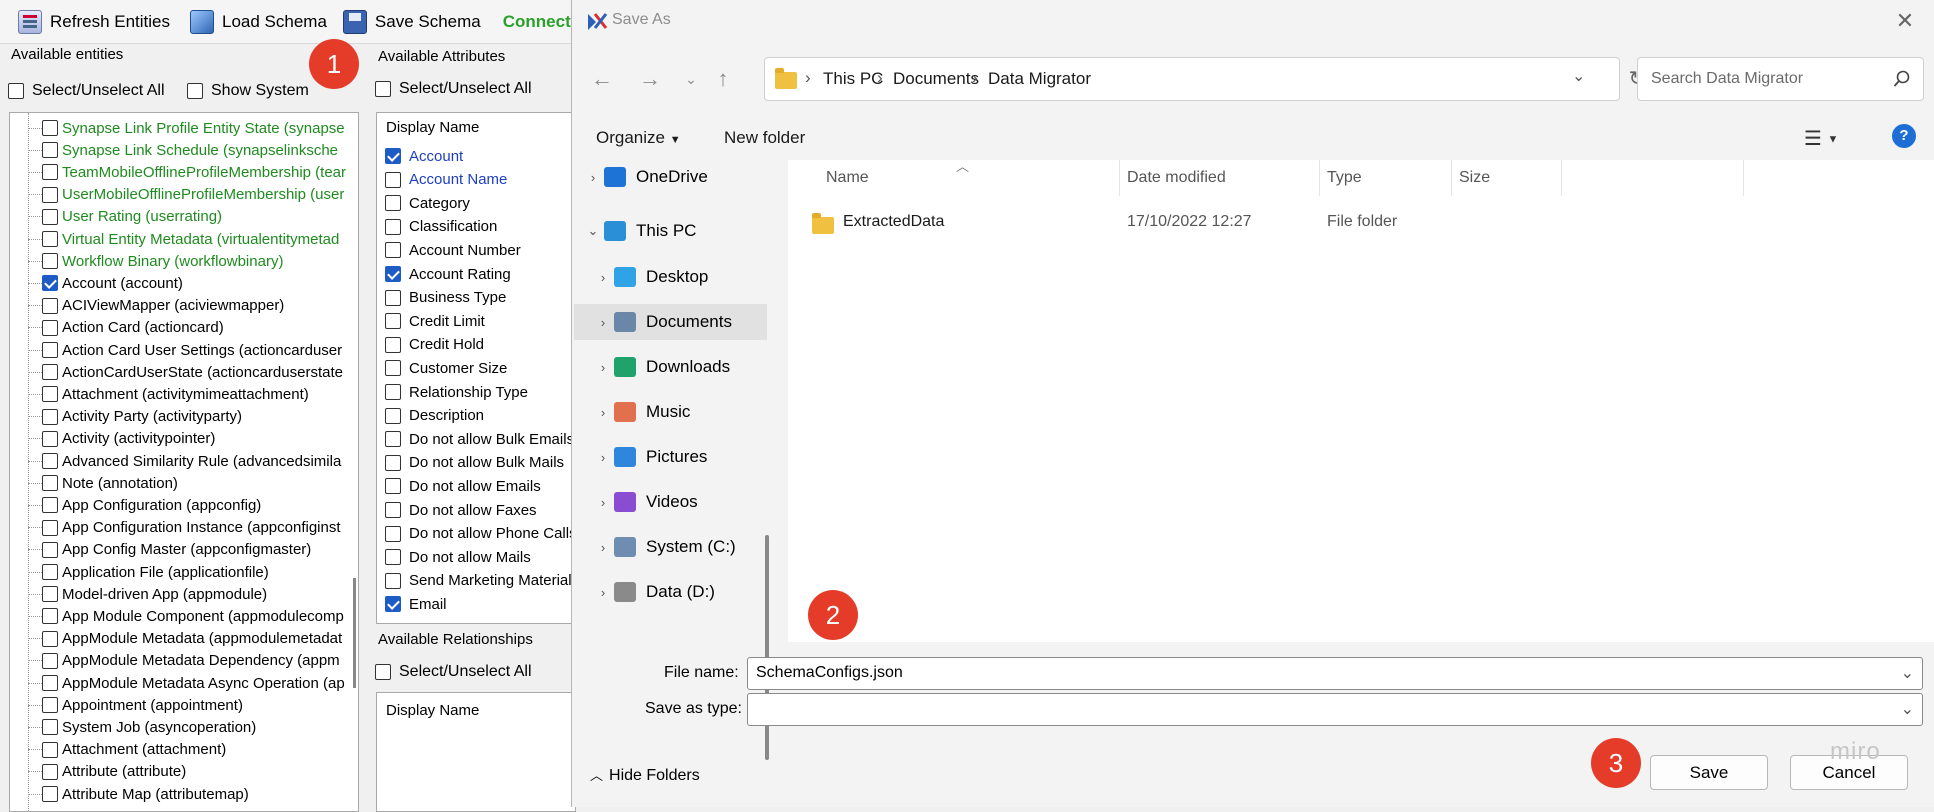 The image size is (1934, 812). Describe the element at coordinates (183, 150) in the screenshot. I see `entity-item: Synapse Link Schedule (synapselinksche` at that location.